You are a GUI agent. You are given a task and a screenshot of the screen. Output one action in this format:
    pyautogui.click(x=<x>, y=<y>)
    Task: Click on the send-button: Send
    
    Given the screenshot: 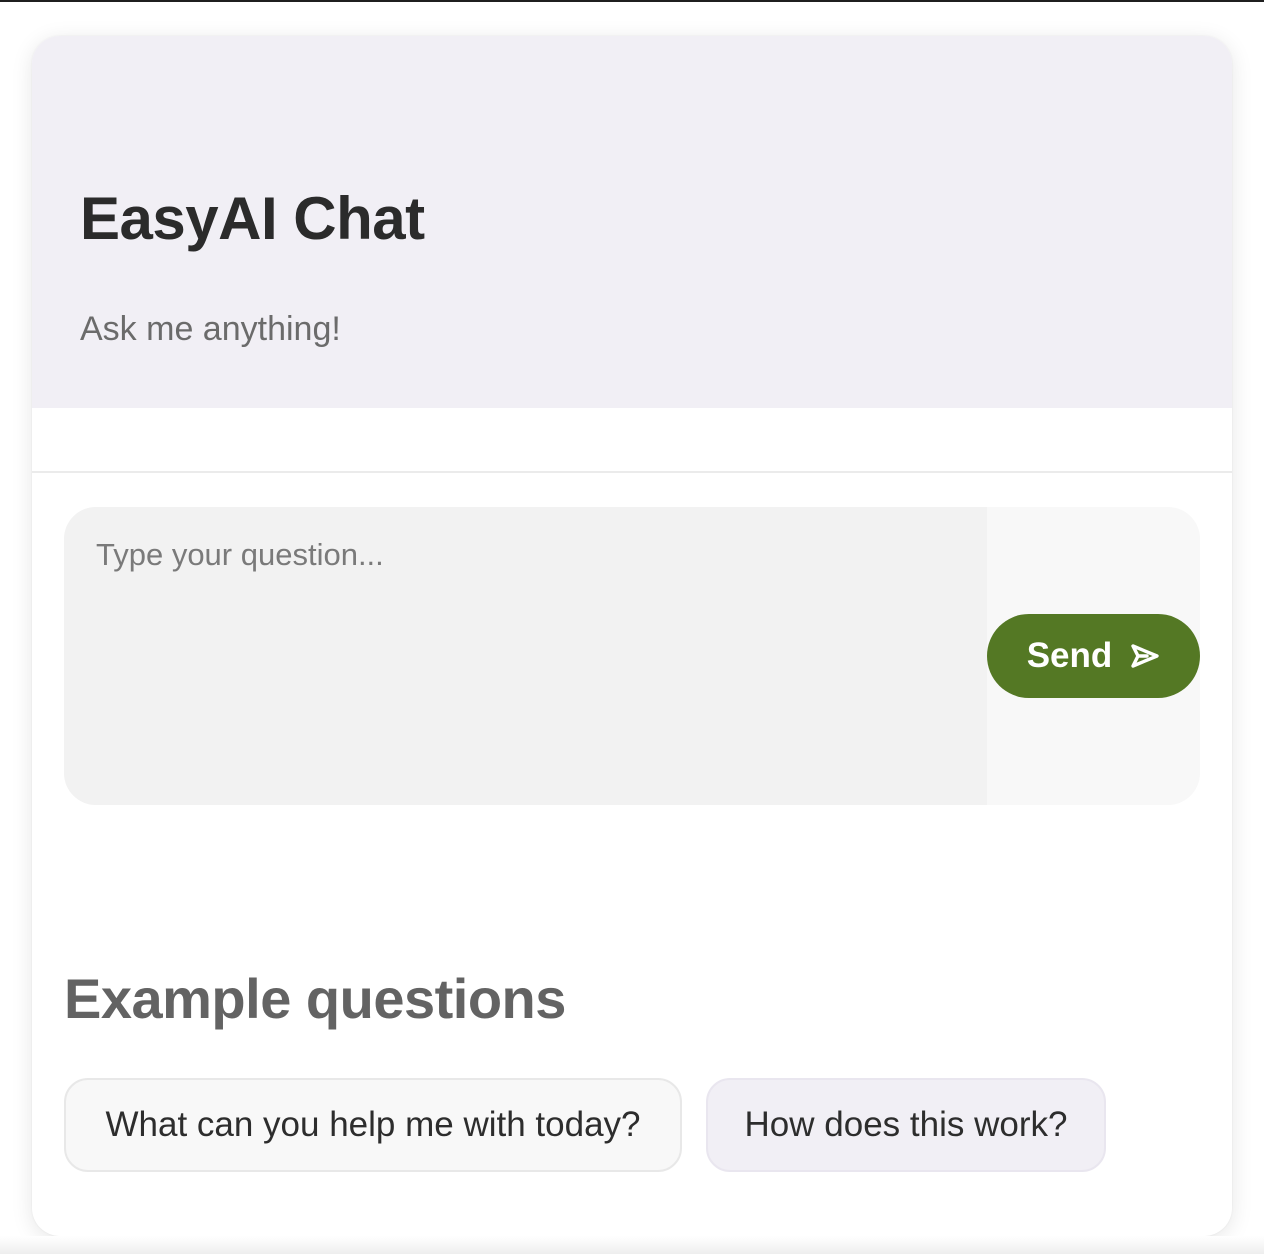 What is the action you would take?
    pyautogui.click(x=1093, y=656)
    